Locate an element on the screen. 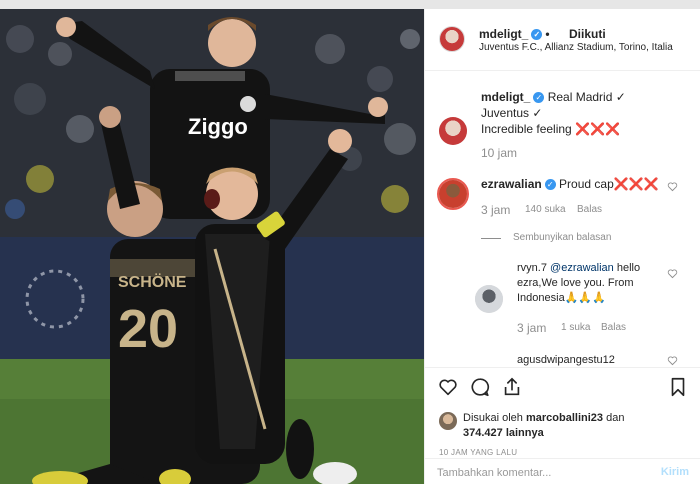  comment-like-count: 140 suka is located at coordinates (545, 209).